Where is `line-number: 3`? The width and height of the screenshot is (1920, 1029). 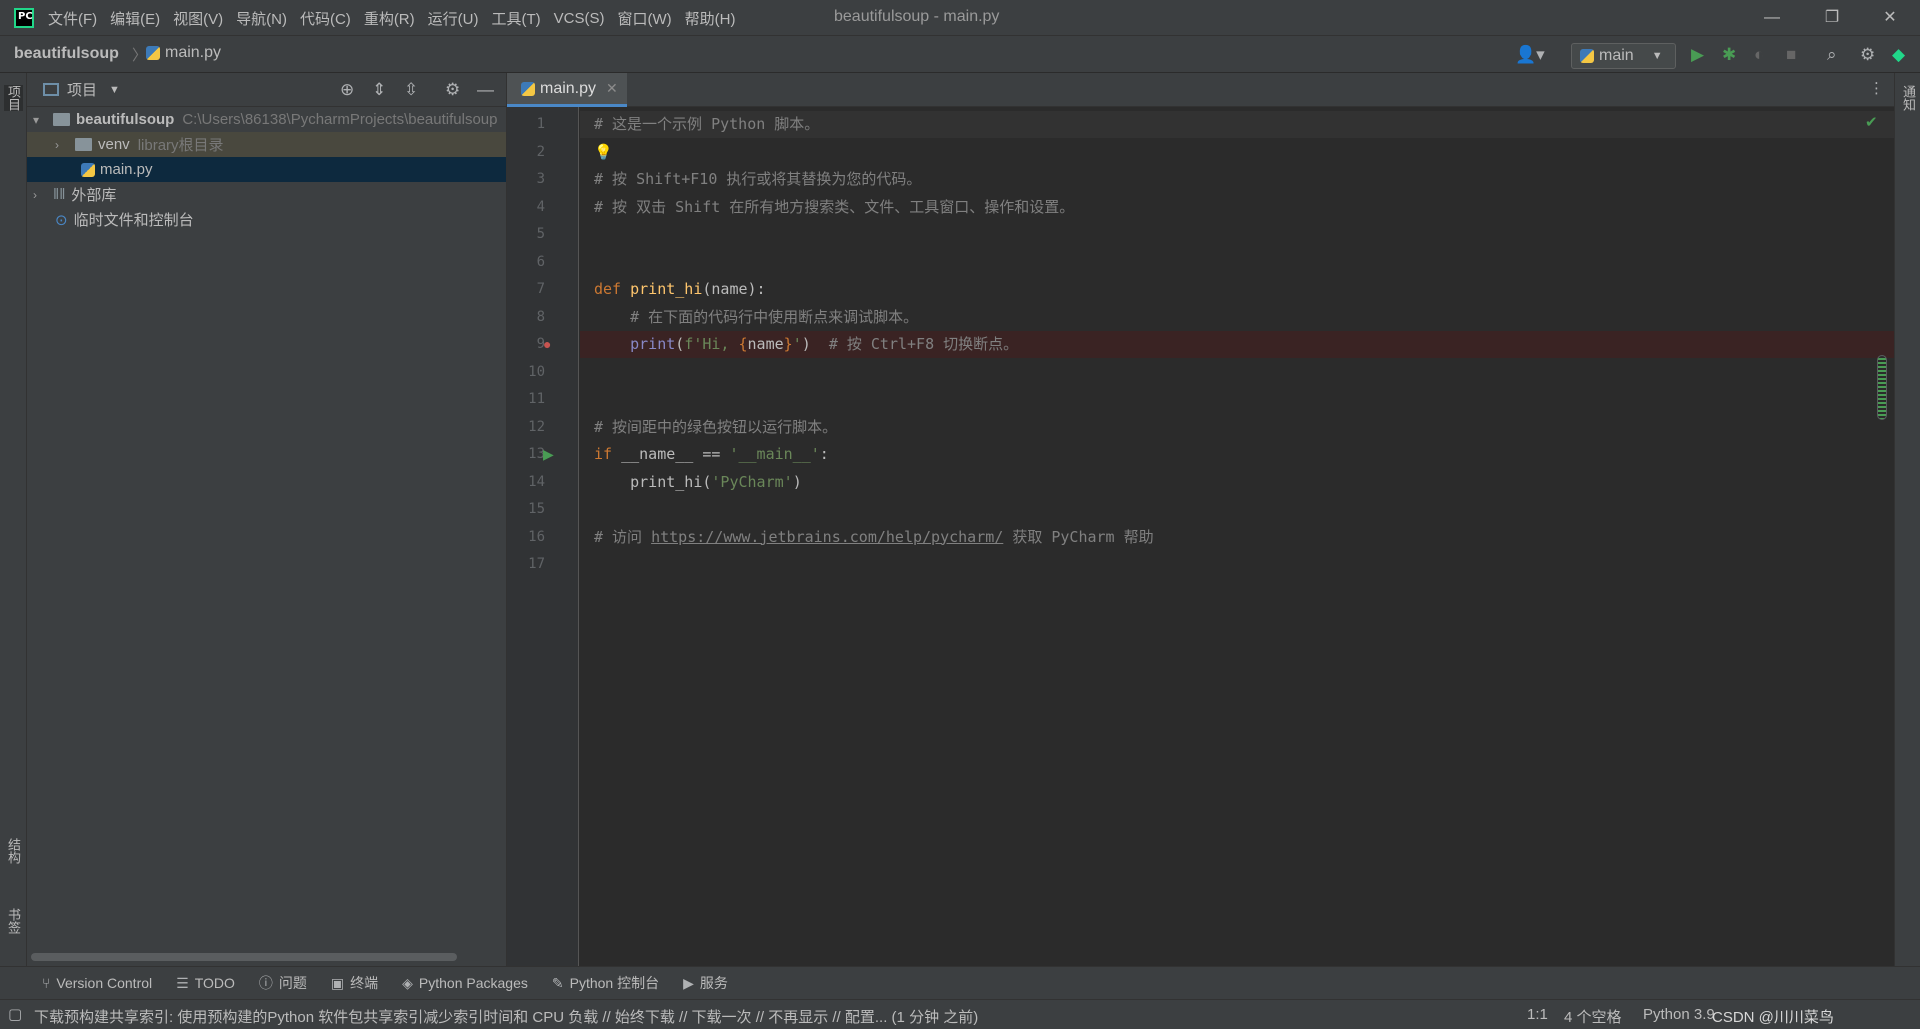 line-number: 3 is located at coordinates (540, 179).